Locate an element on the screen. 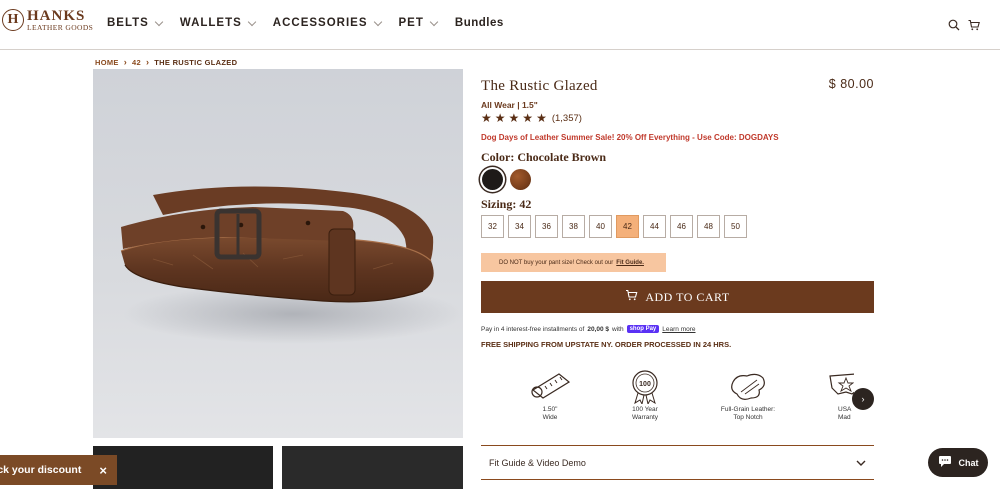 Image resolution: width=1000 pixels, height=489 pixels. feature-usa: USA Mad is located at coordinates (831, 395).